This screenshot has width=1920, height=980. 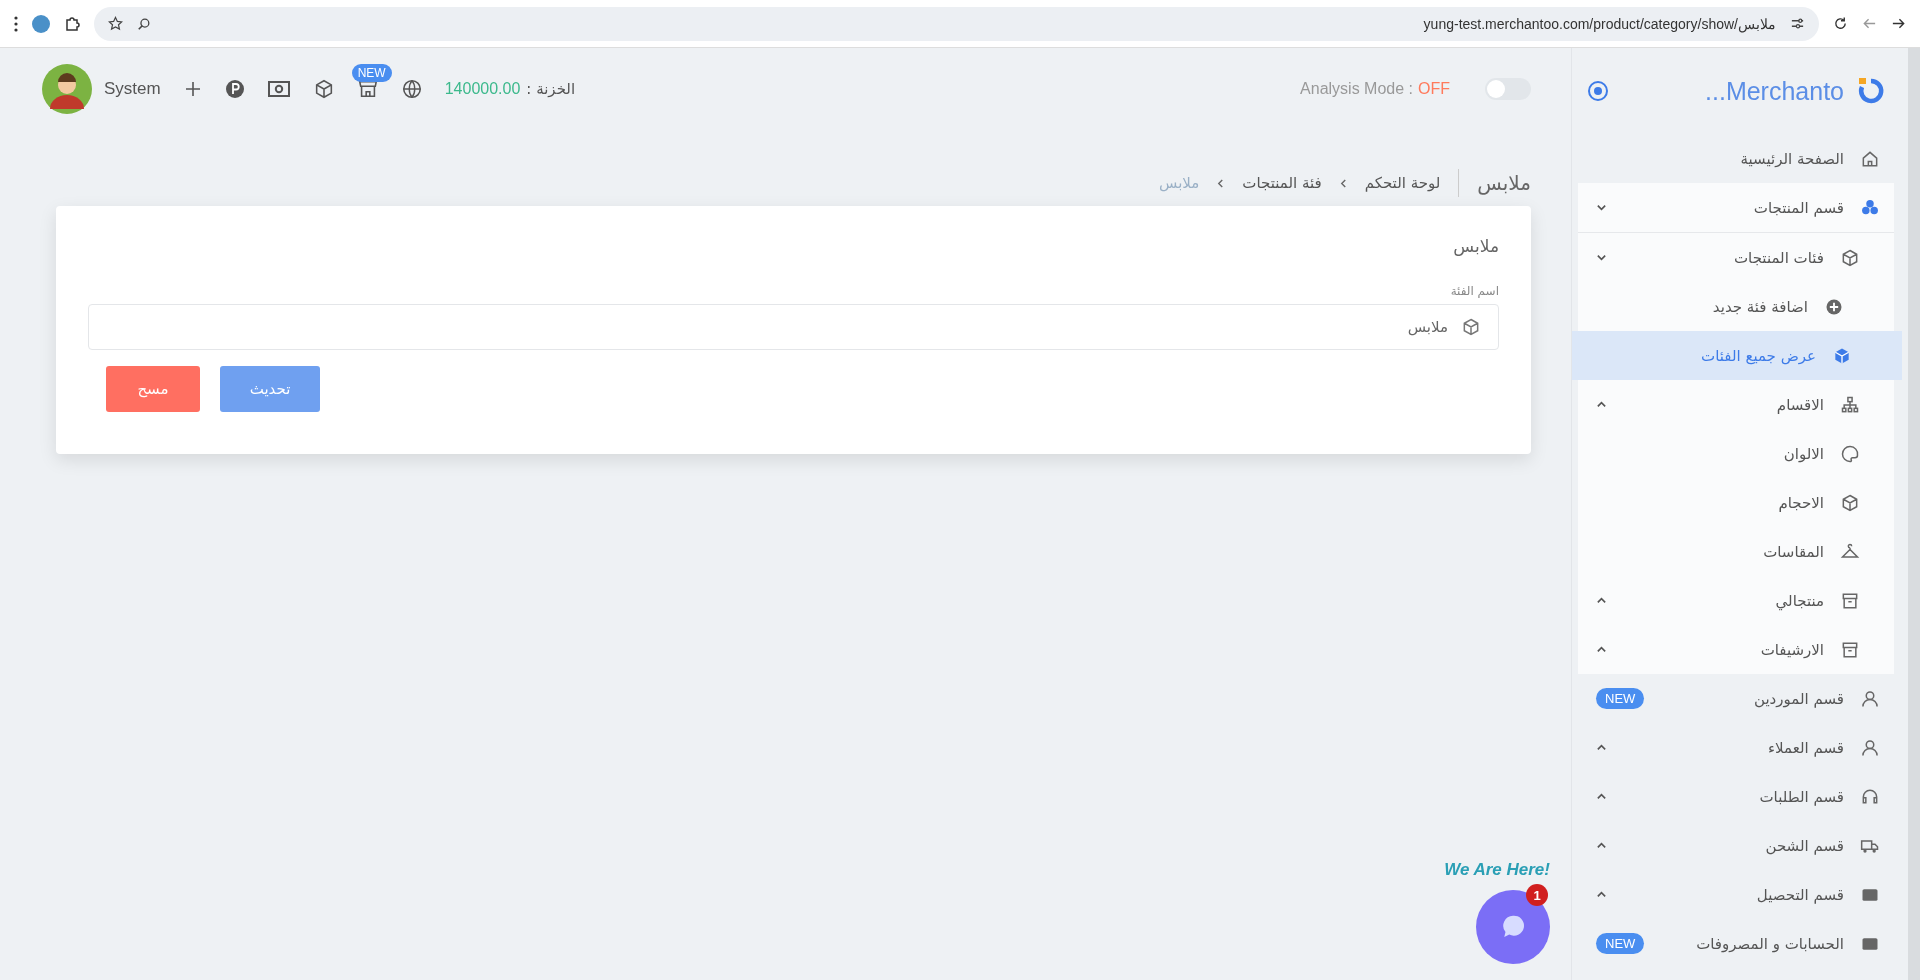 I want to click on palette-icon, so click(x=1850, y=453).